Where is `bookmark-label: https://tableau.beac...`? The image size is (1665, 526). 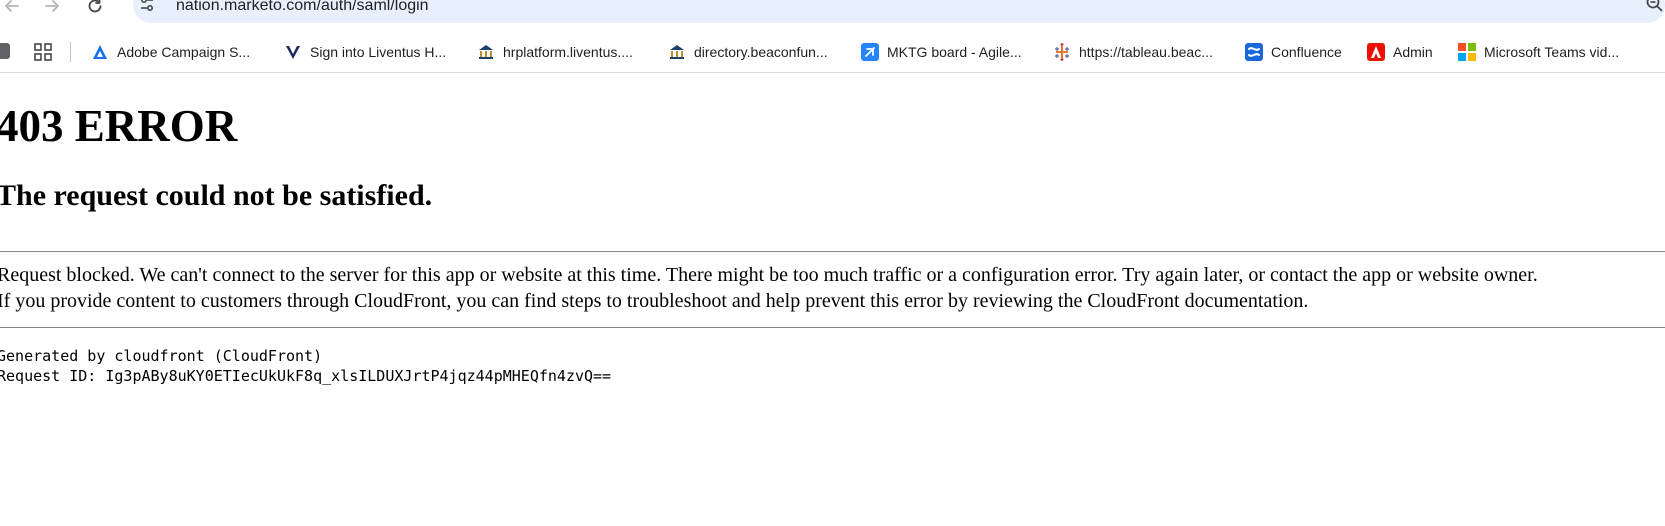 bookmark-label: https://tableau.beac... is located at coordinates (1146, 52).